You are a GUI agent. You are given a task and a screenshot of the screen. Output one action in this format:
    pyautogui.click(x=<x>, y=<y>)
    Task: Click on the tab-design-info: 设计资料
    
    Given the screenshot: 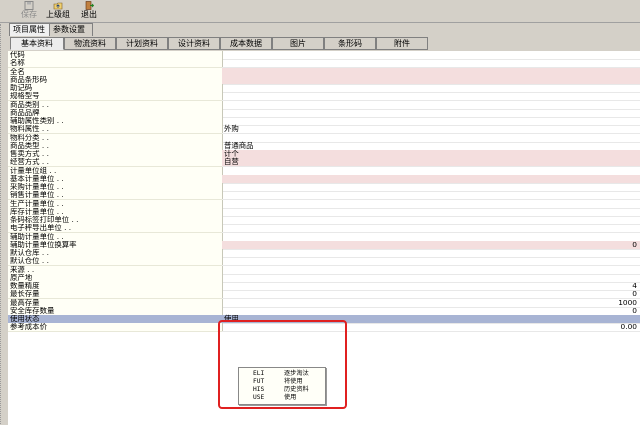 What is the action you would take?
    pyautogui.click(x=194, y=43)
    